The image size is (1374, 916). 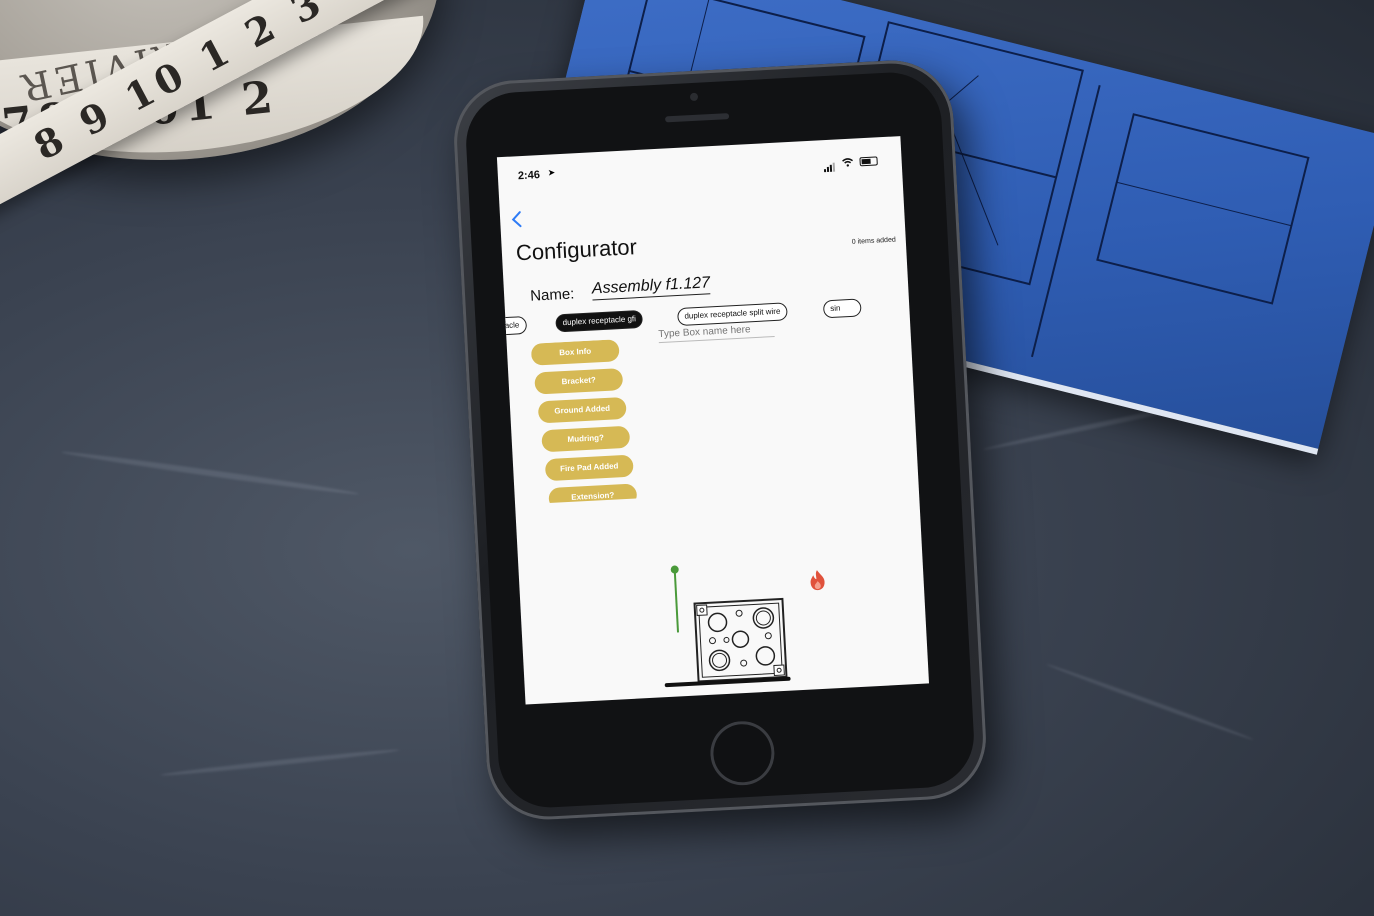 I want to click on wifi-icon, so click(x=847, y=162).